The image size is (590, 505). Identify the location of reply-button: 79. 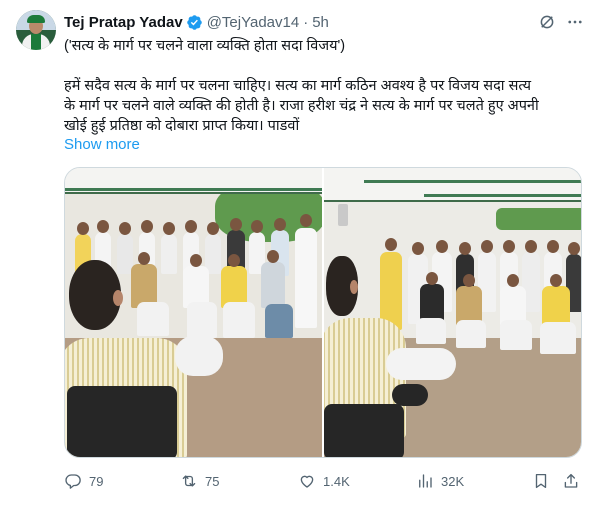
(83, 481).